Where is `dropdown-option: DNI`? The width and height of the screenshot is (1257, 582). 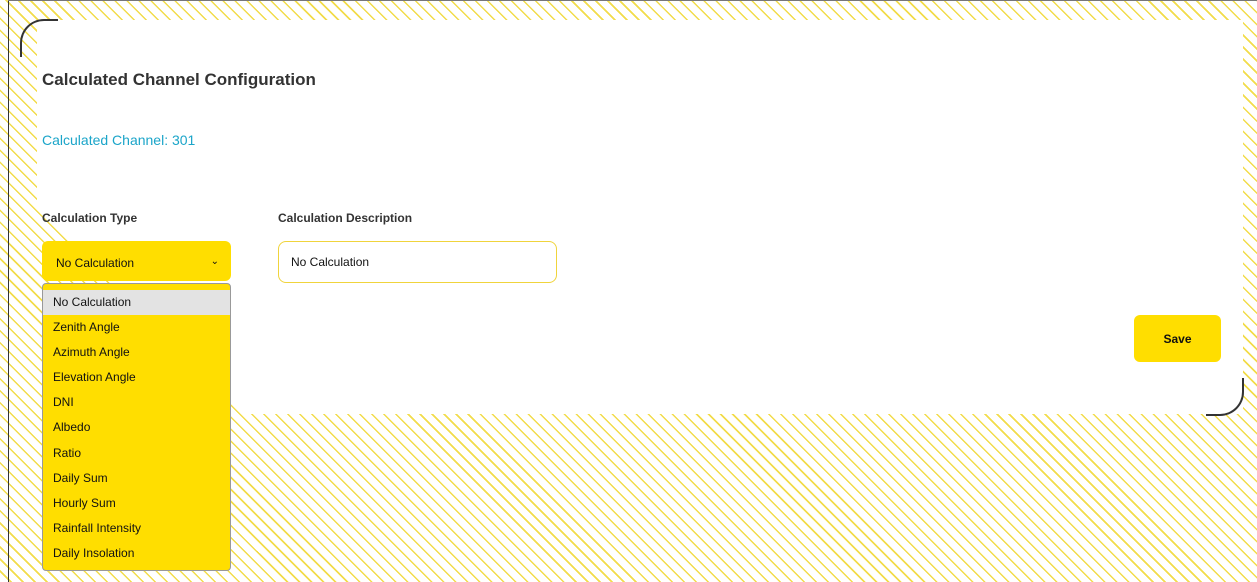
dropdown-option: DNI is located at coordinates (136, 402).